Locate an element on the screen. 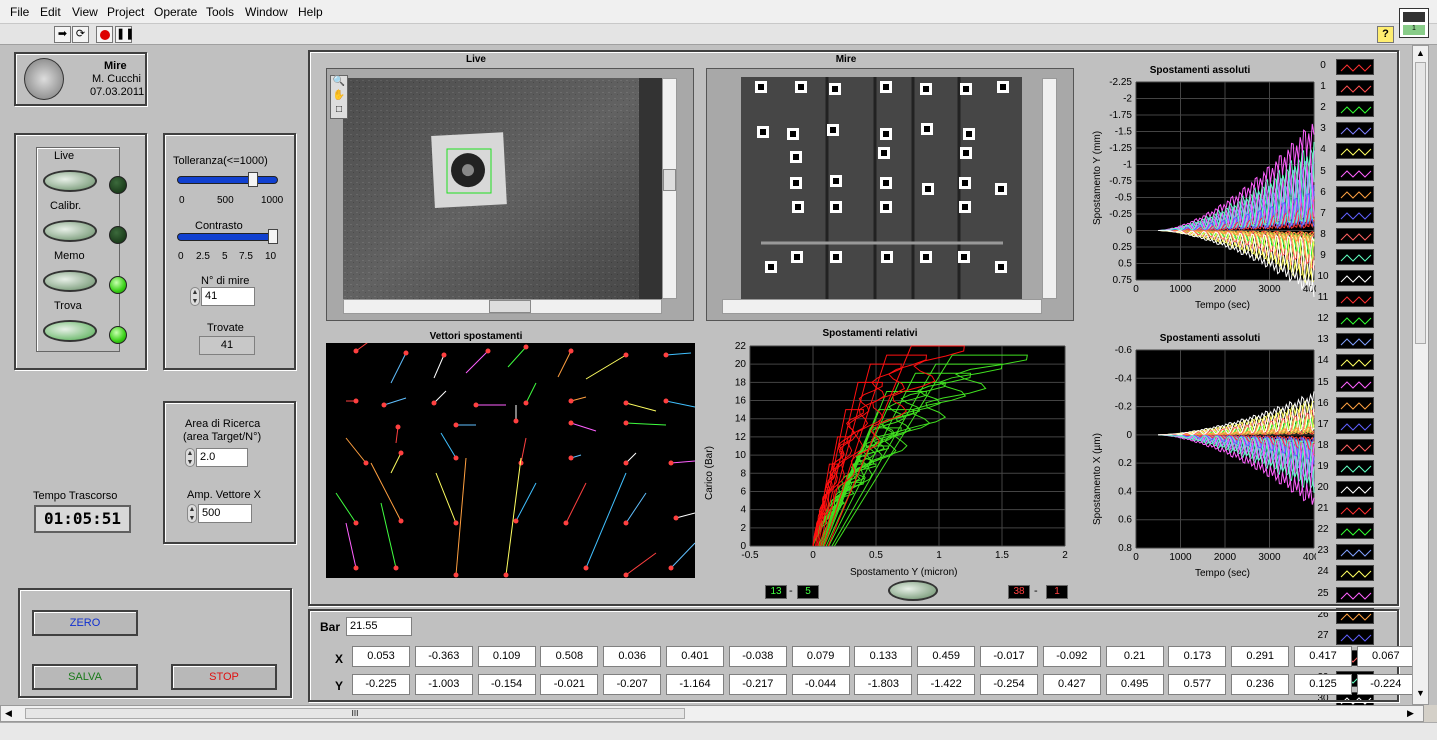 The height and width of the screenshot is (740, 1437). amp-label: Amp. Vettore X is located at coordinates (224, 495).